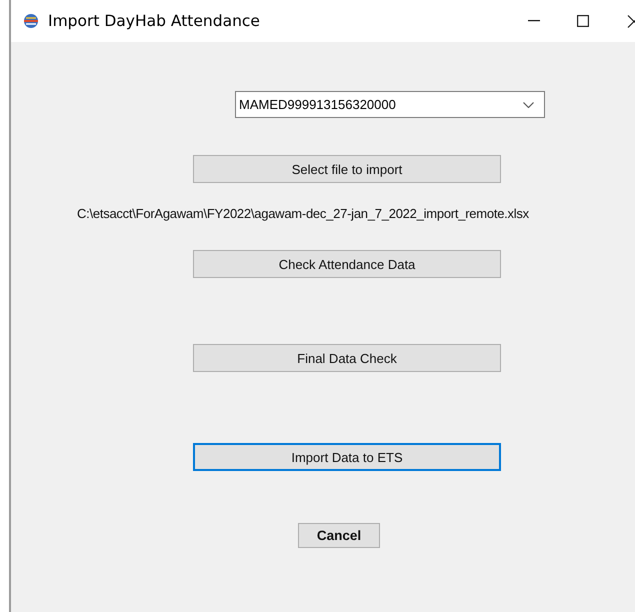  Describe the element at coordinates (631, 21) in the screenshot. I see `close-icon` at that location.